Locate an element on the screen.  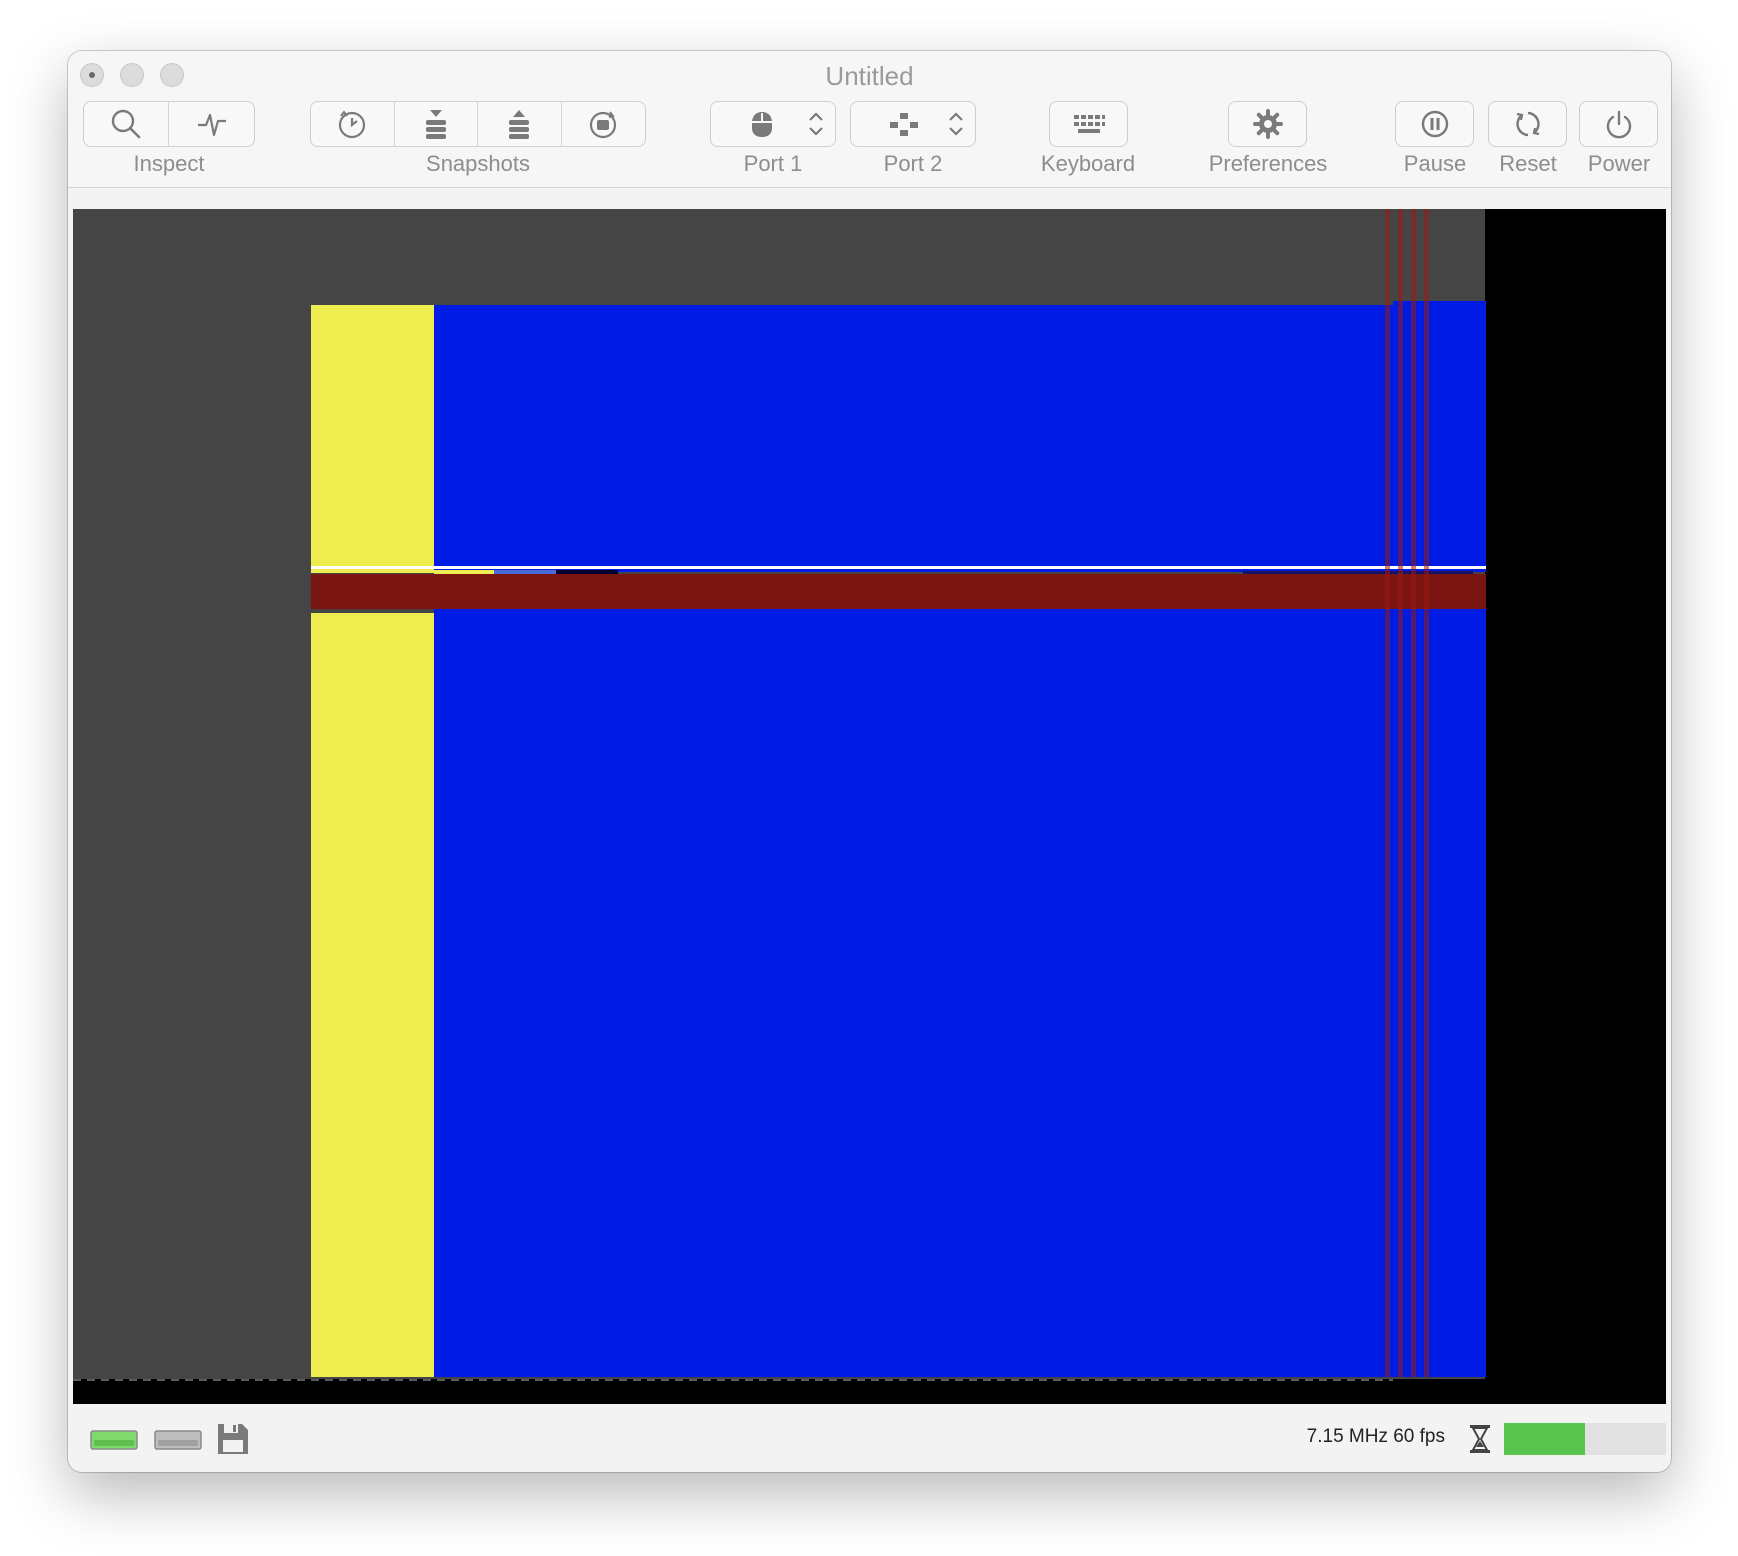
floppy-drive-1-icon is located at coordinates (178, 1440).